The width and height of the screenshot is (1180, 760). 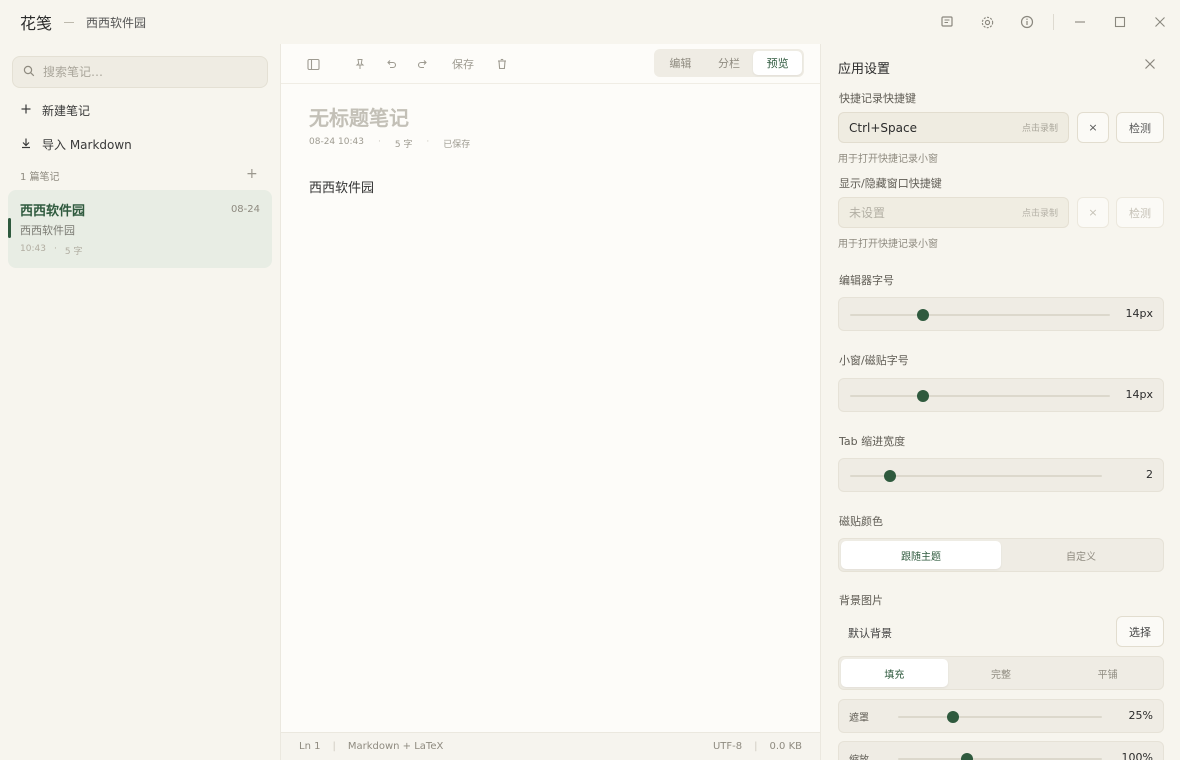 I want to click on quick-hotkey-label: 快捷记录快捷键, so click(x=877, y=98).